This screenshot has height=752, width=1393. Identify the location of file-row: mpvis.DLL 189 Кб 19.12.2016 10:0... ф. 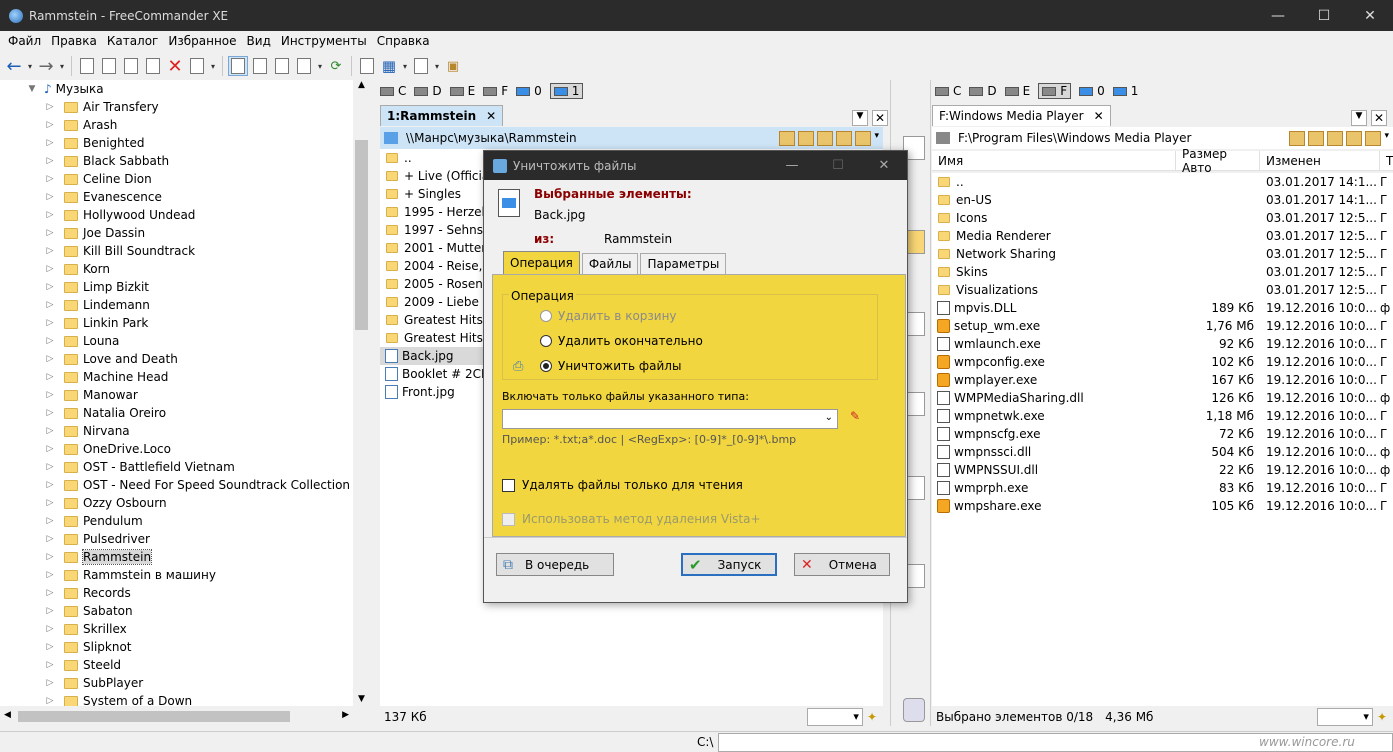
(1162, 308).